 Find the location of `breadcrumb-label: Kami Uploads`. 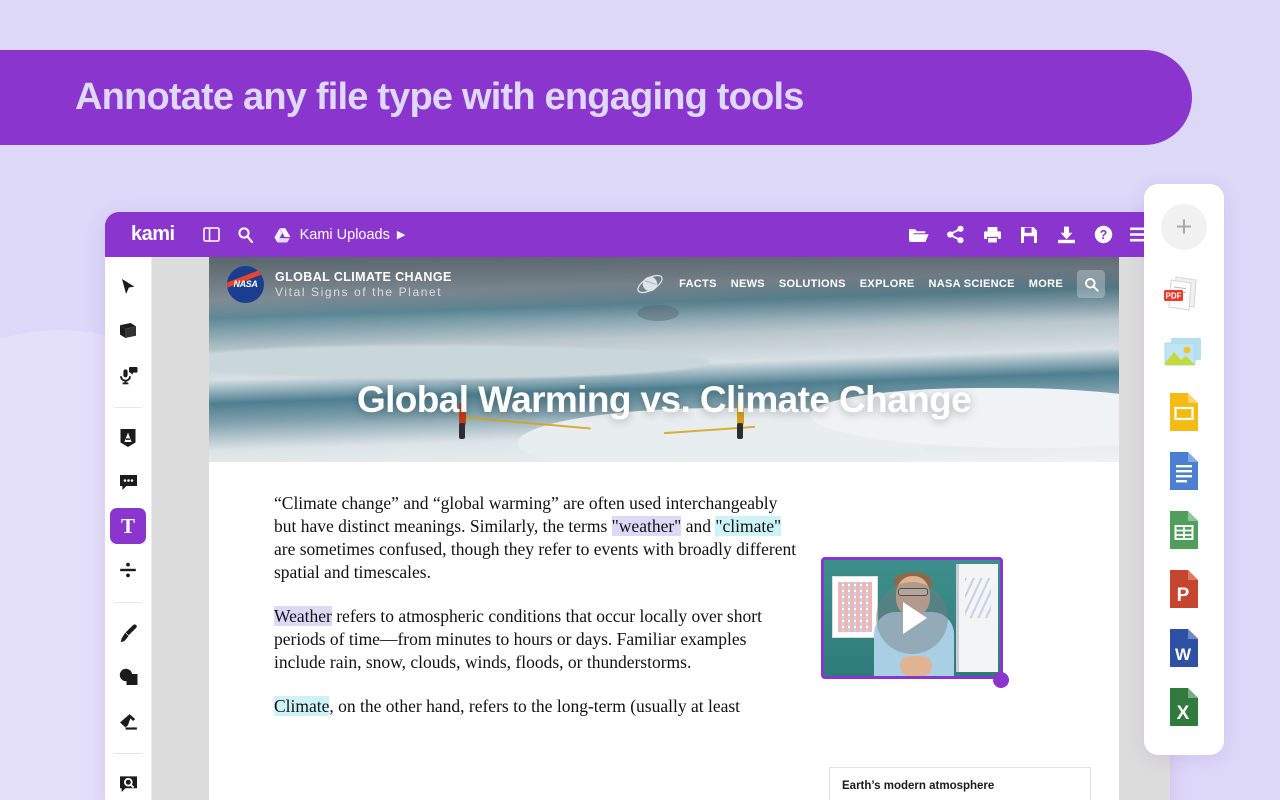

breadcrumb-label: Kami Uploads is located at coordinates (344, 234).